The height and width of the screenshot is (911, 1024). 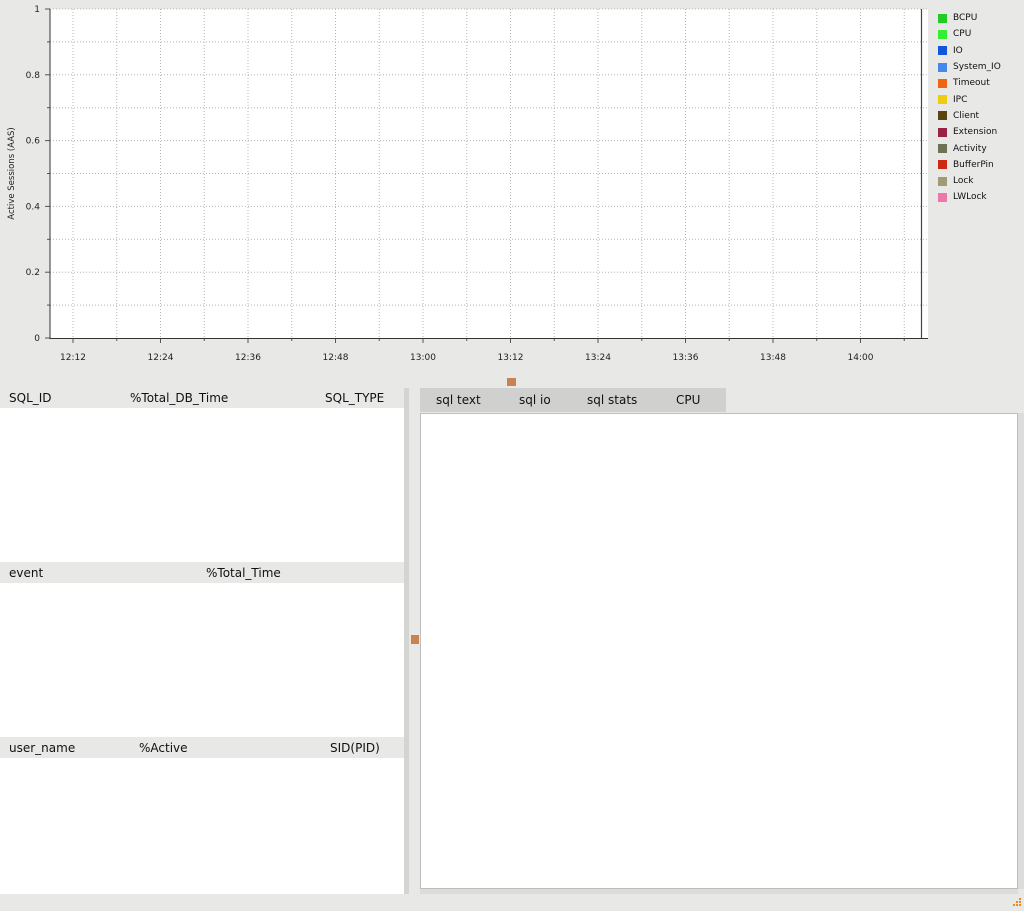 What do you see at coordinates (969, 51) in the screenshot?
I see `legend-item: IO` at bounding box center [969, 51].